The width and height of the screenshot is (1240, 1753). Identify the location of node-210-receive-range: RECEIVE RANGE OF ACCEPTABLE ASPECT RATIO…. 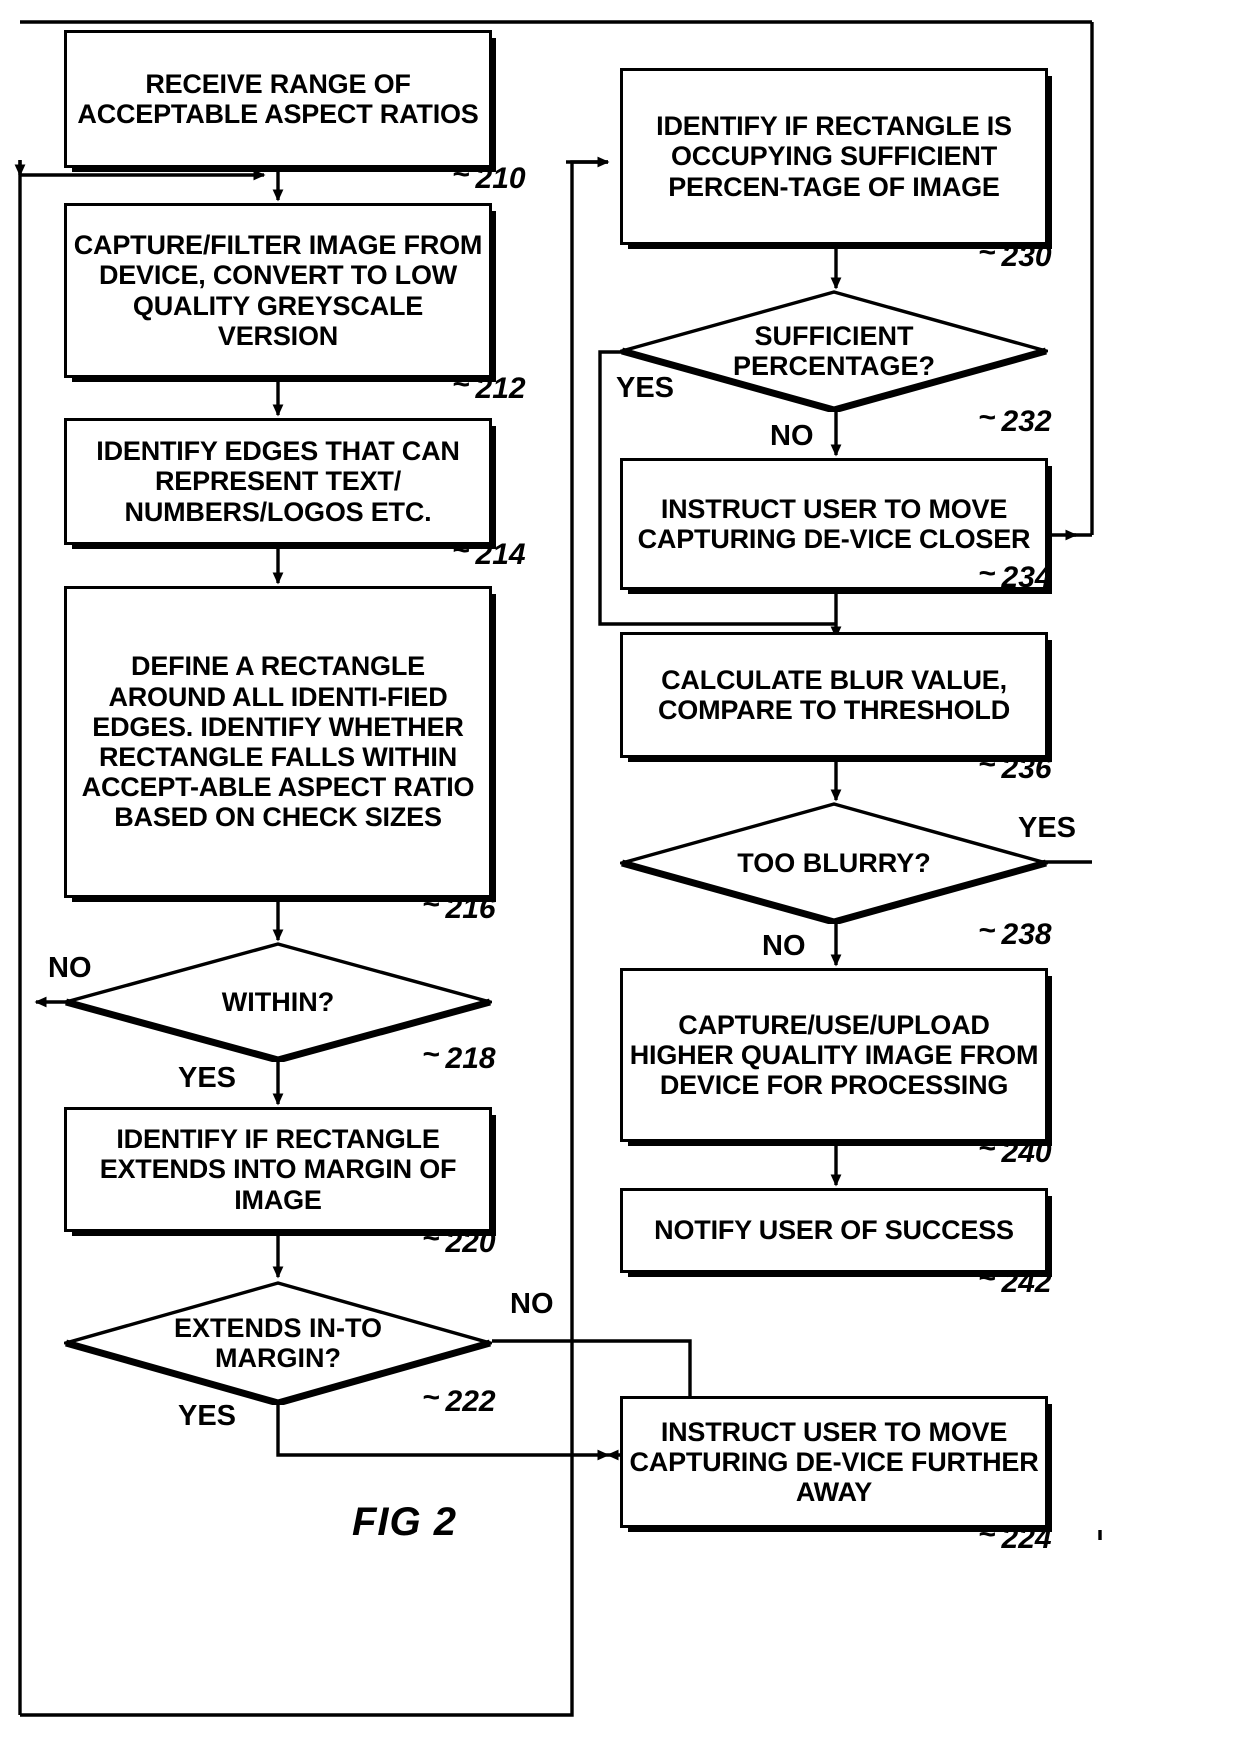
(278, 99).